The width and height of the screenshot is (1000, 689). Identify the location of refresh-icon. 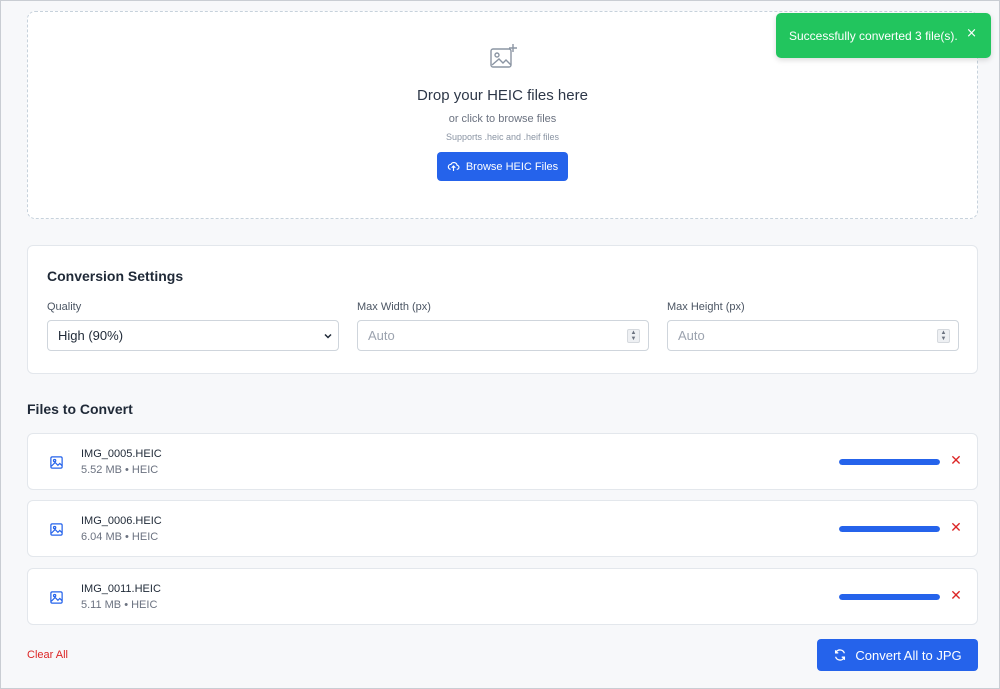
(840, 655).